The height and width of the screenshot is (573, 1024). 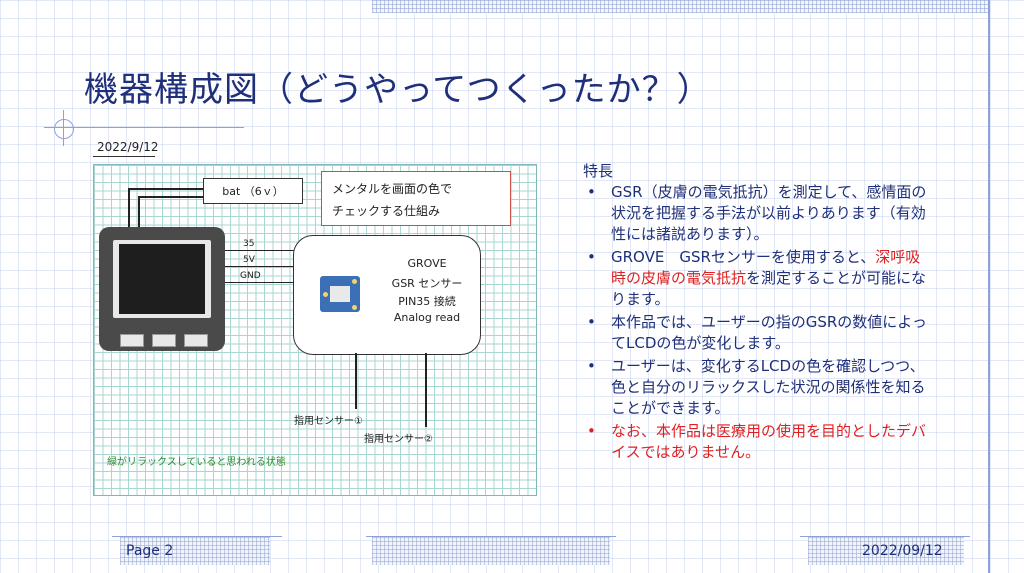 I want to click on battery-box: bat （6ｖ）, so click(x=253, y=191).